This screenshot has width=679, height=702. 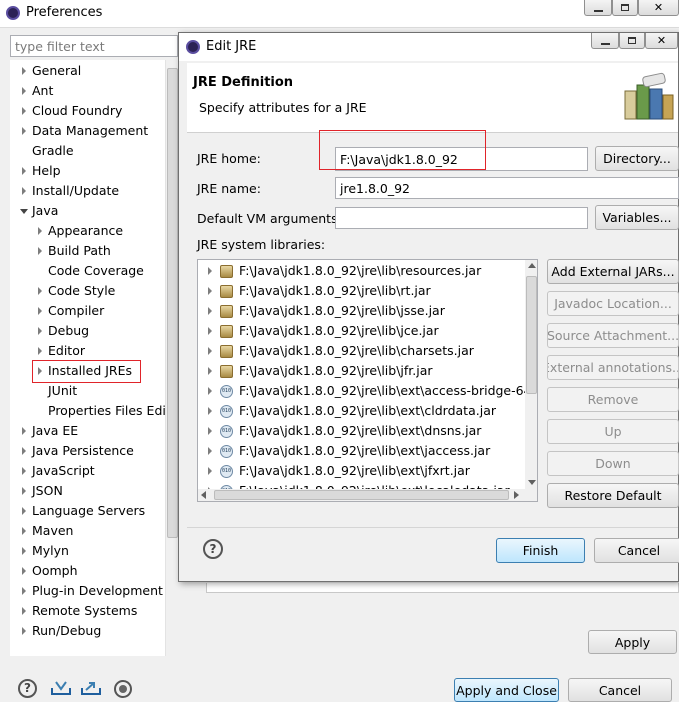 I want to click on vm-args-input, so click(x=461, y=218).